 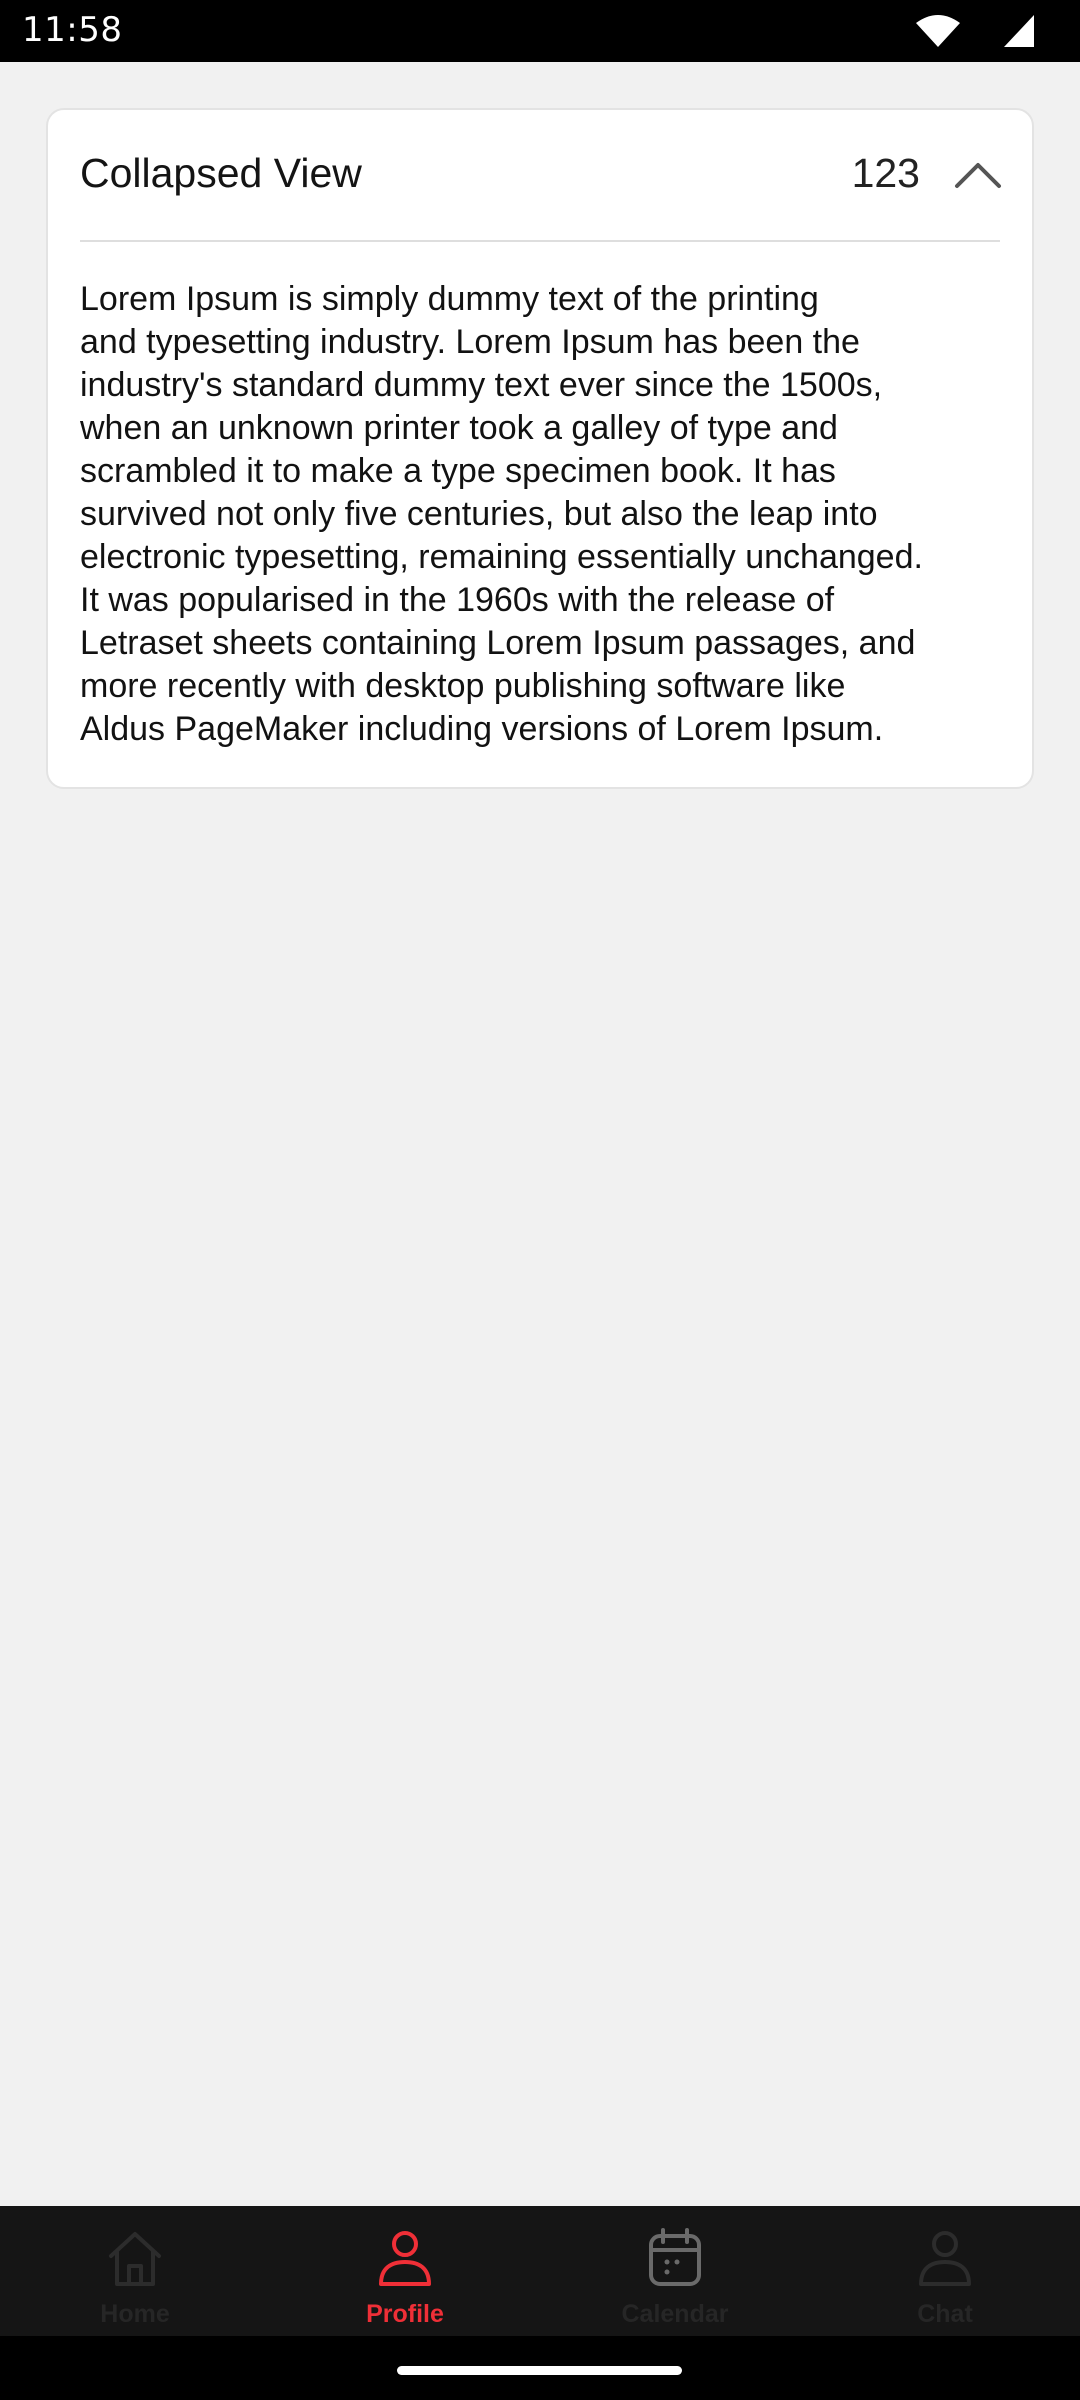 What do you see at coordinates (885, 173) in the screenshot?
I see `card-count: 123` at bounding box center [885, 173].